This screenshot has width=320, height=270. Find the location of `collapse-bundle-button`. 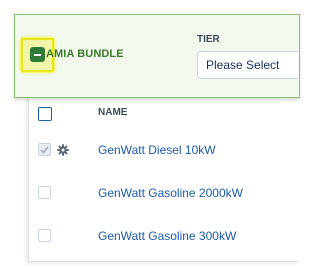

collapse-bundle-button is located at coordinates (37, 54).